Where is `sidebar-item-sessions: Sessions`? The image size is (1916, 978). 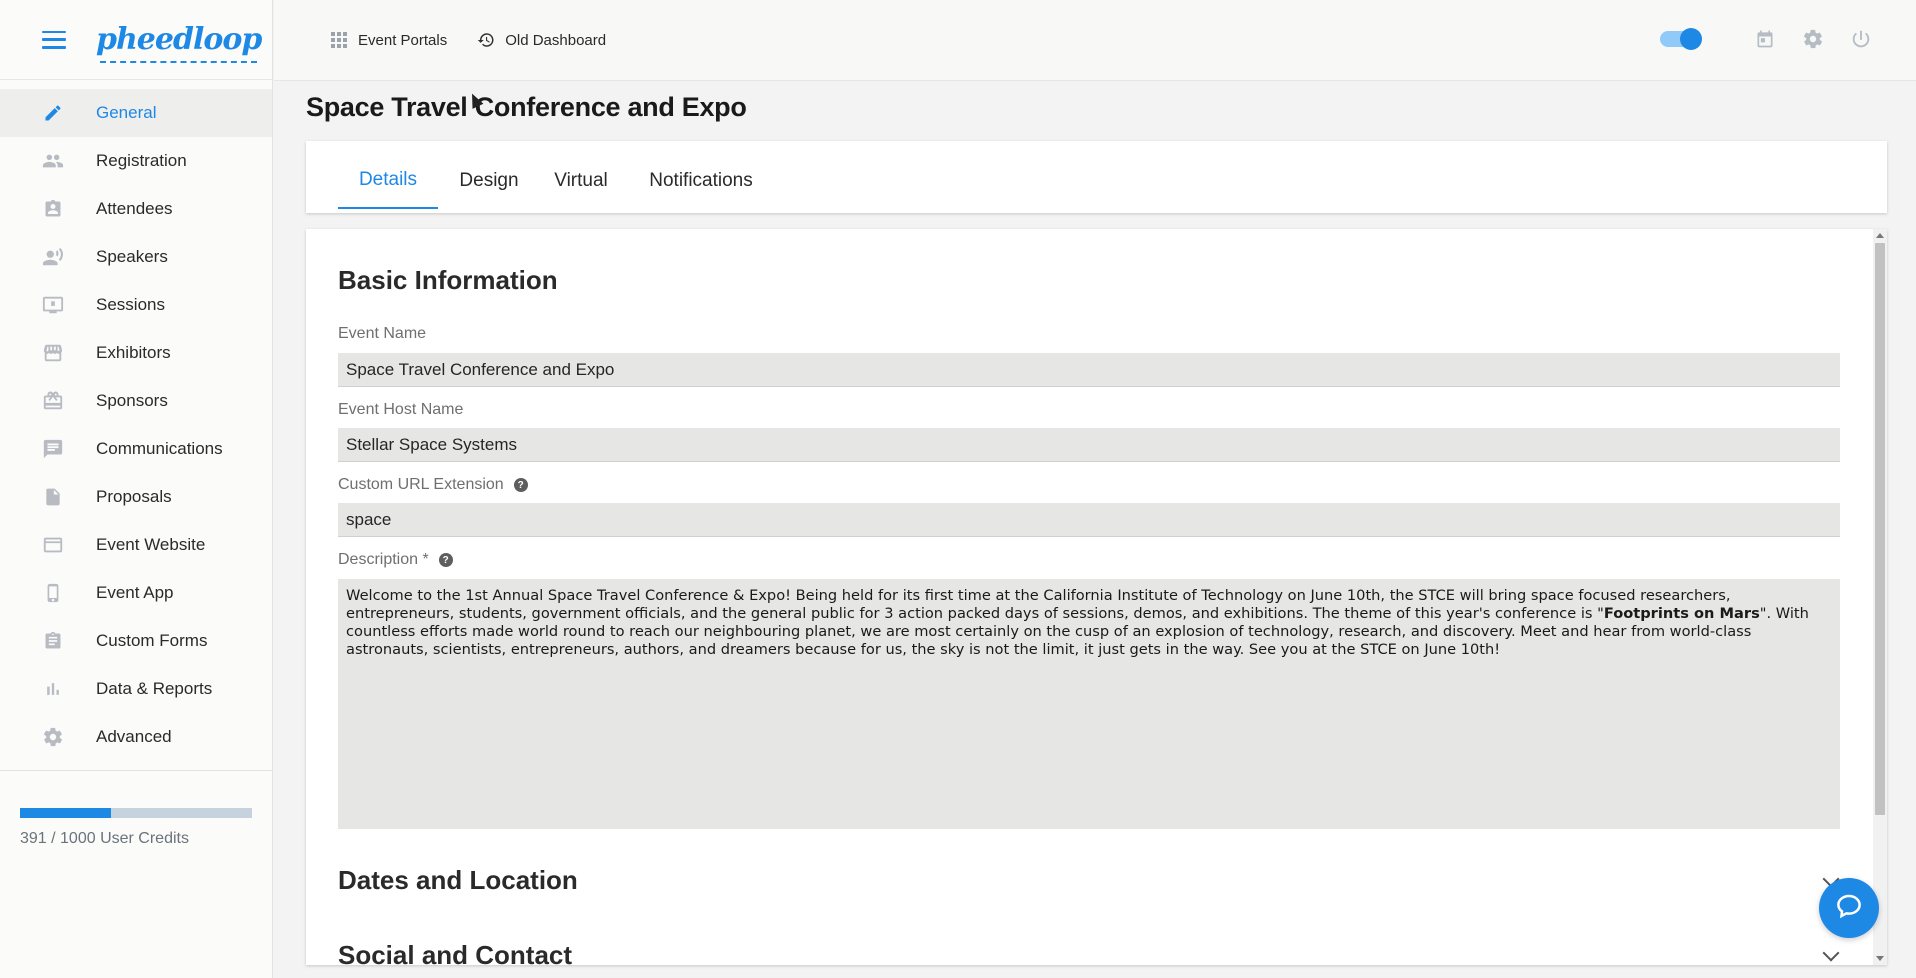
sidebar-item-sessions: Sessions is located at coordinates (136, 305).